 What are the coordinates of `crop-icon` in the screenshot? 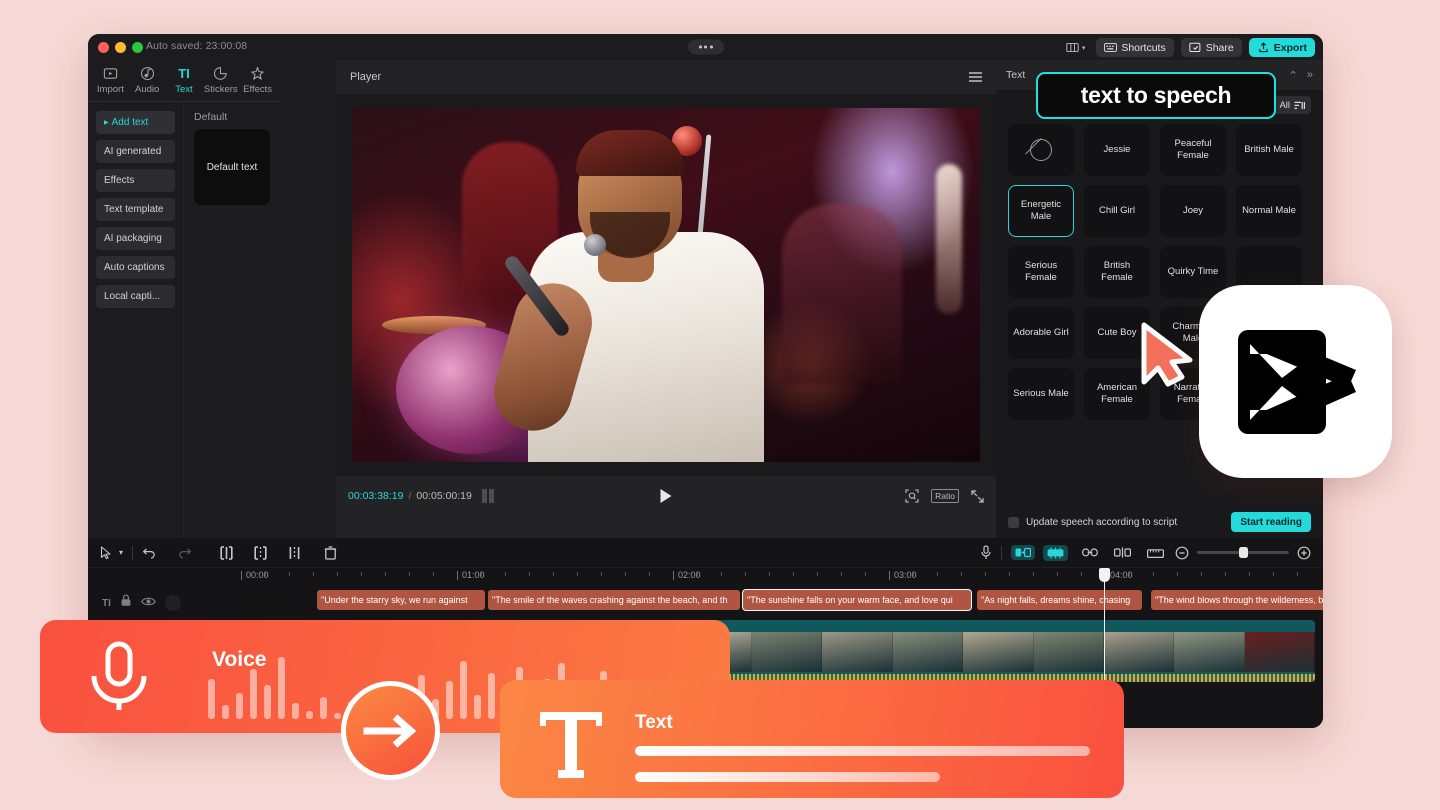 It's located at (1155, 553).